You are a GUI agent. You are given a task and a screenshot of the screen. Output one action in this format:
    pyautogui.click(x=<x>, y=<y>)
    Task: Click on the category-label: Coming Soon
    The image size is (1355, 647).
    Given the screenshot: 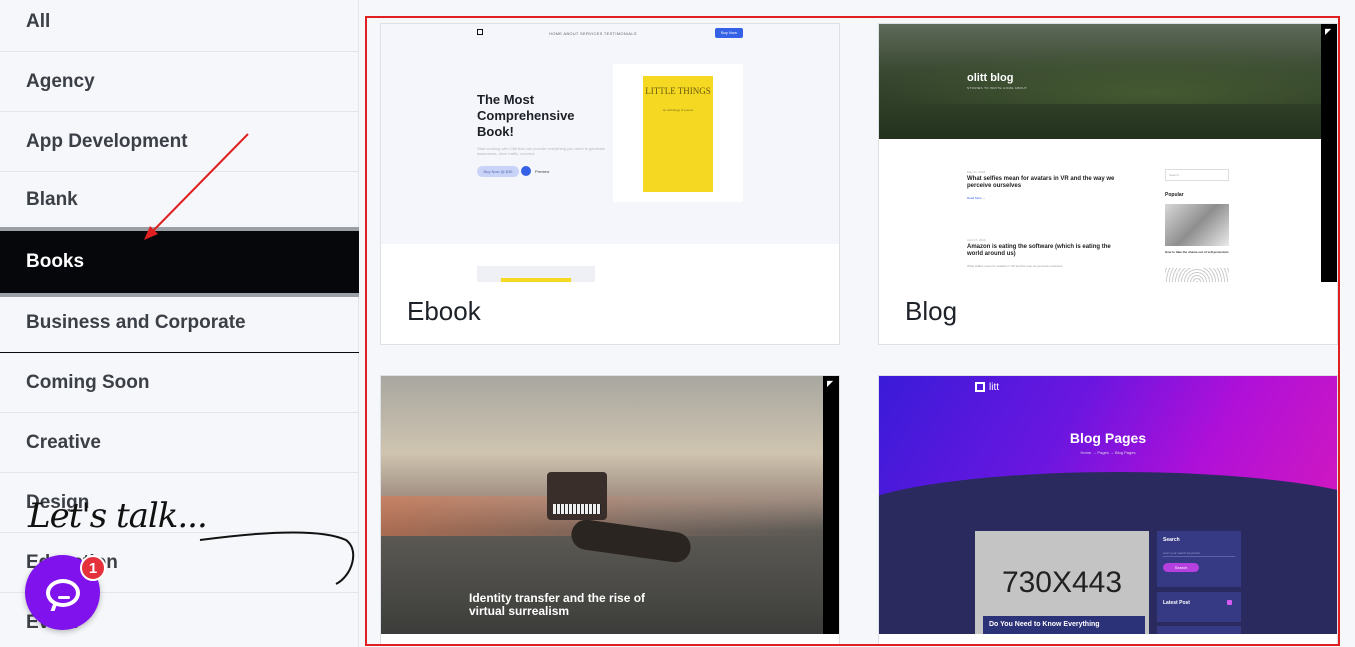 What is the action you would take?
    pyautogui.click(x=88, y=382)
    